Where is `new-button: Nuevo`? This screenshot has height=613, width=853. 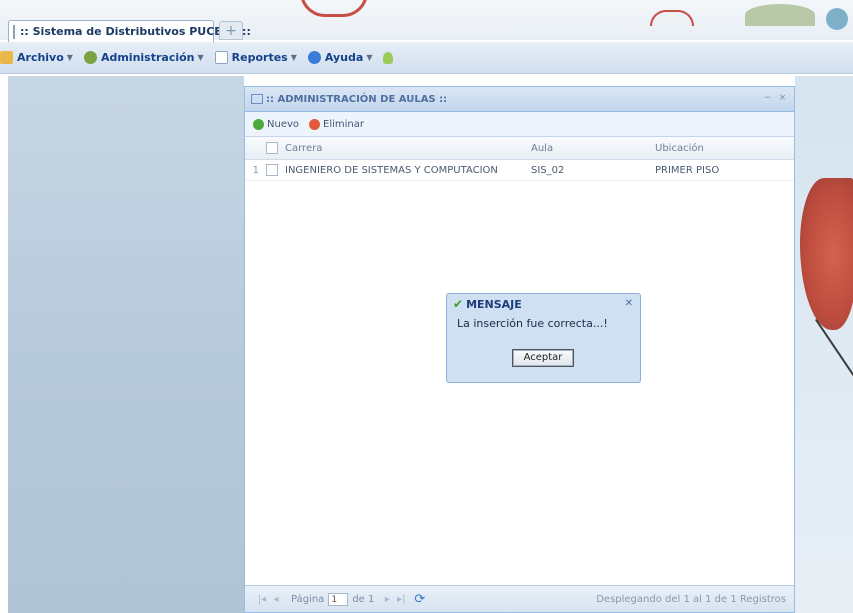 new-button: Nuevo is located at coordinates (276, 124).